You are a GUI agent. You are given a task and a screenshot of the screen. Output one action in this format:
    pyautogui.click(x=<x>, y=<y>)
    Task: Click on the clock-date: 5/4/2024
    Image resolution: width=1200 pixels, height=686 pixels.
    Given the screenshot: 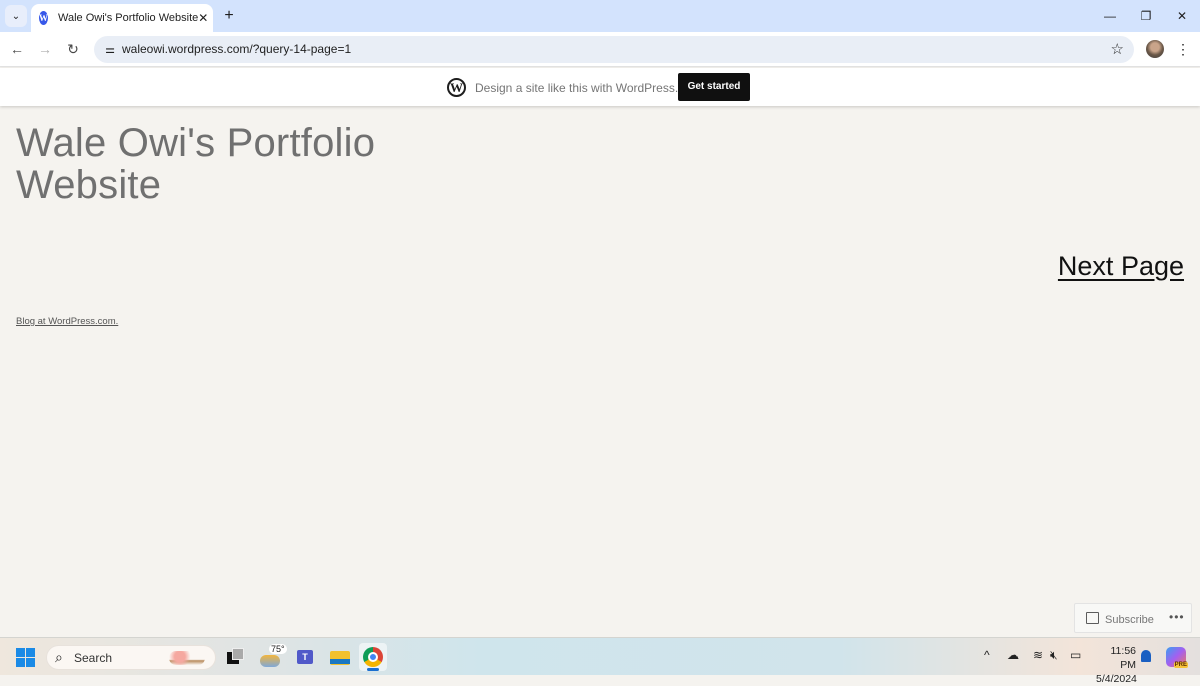 What is the action you would take?
    pyautogui.click(x=1116, y=679)
    